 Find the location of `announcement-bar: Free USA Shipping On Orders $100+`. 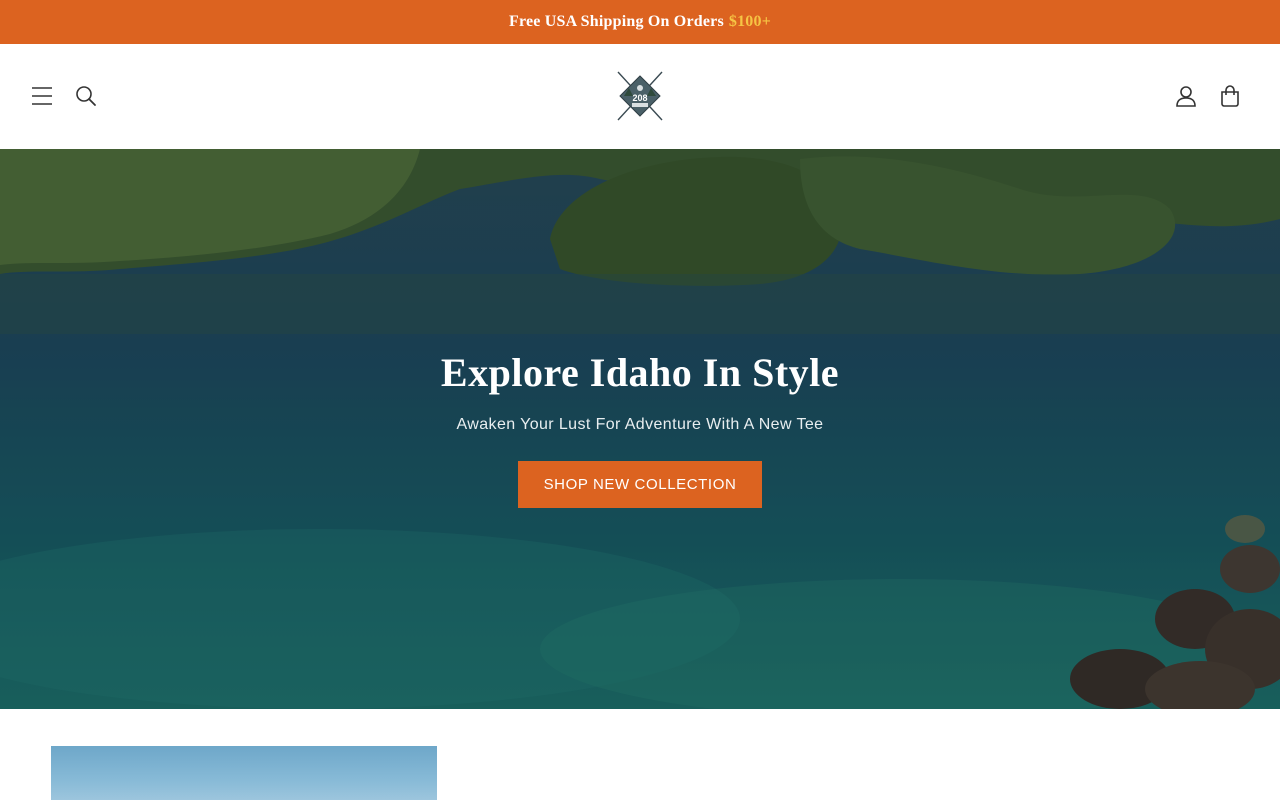

announcement-bar: Free USA Shipping On Orders $100+ is located at coordinates (640, 22).